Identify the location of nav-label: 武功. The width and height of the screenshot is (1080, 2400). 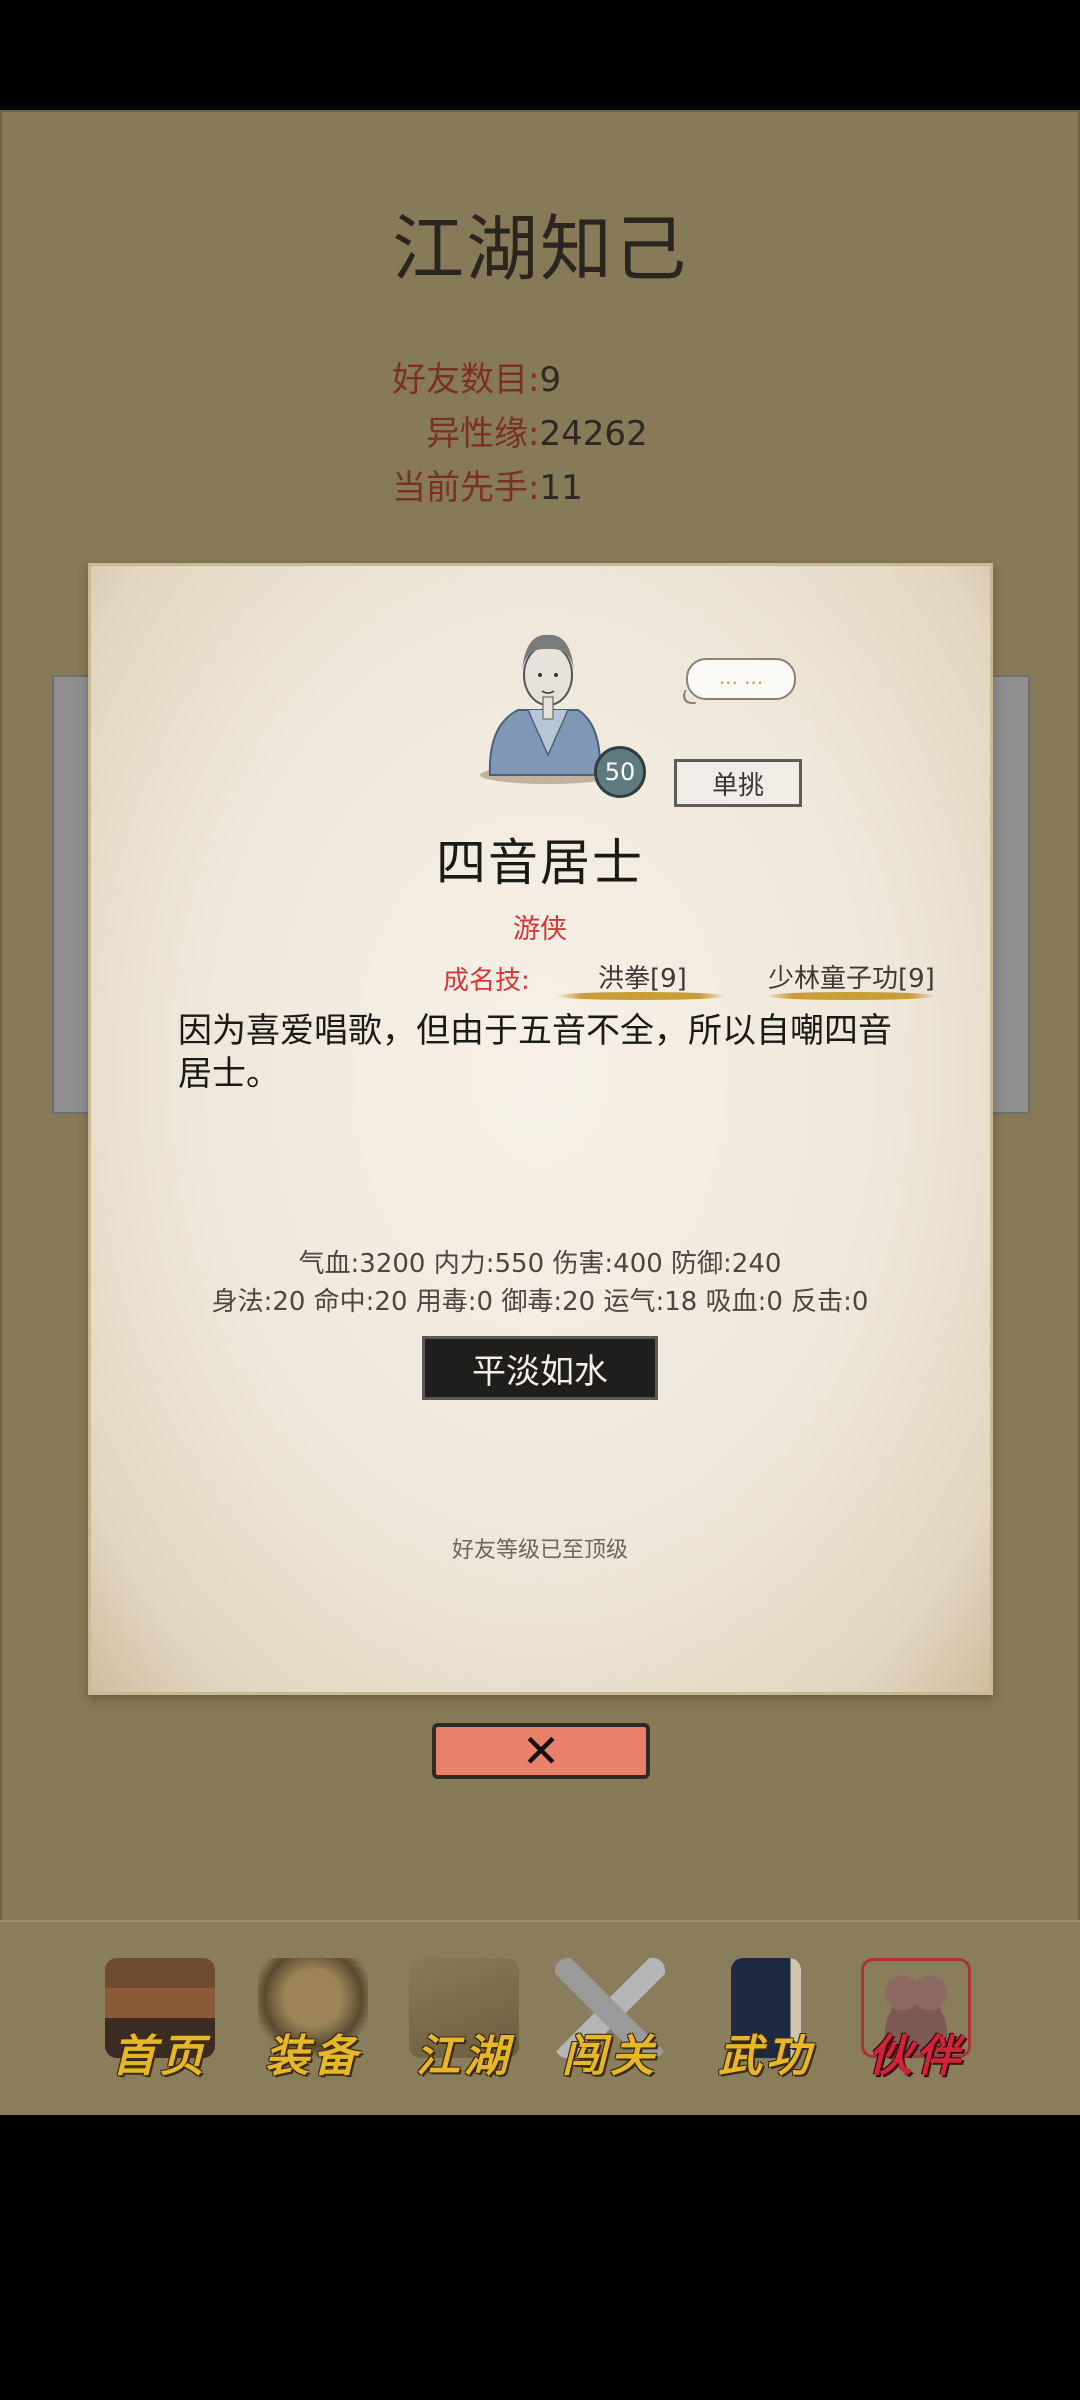
(766, 2056).